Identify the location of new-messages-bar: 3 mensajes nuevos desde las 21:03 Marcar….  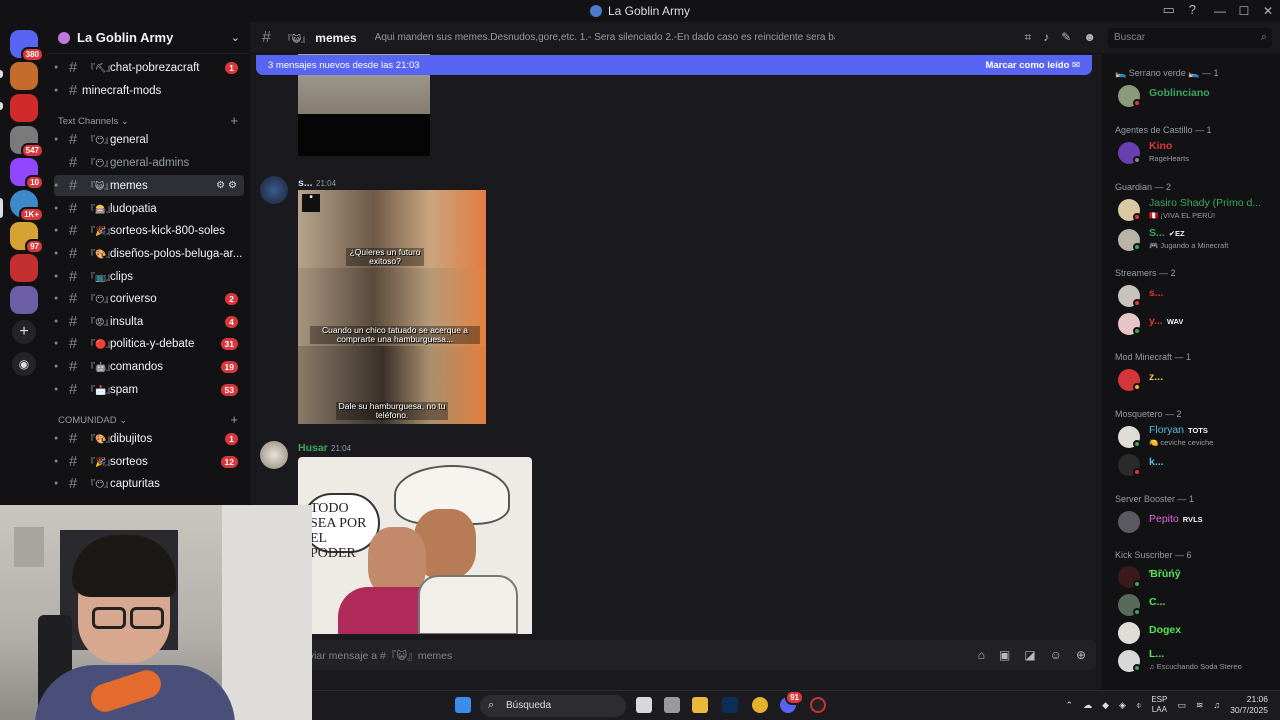
(674, 65).